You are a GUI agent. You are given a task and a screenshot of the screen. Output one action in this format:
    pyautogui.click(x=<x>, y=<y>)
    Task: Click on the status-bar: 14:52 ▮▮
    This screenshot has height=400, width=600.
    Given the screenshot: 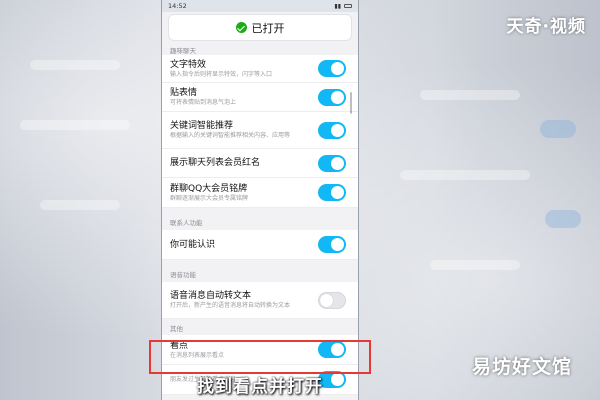 What is the action you would take?
    pyautogui.click(x=260, y=6)
    